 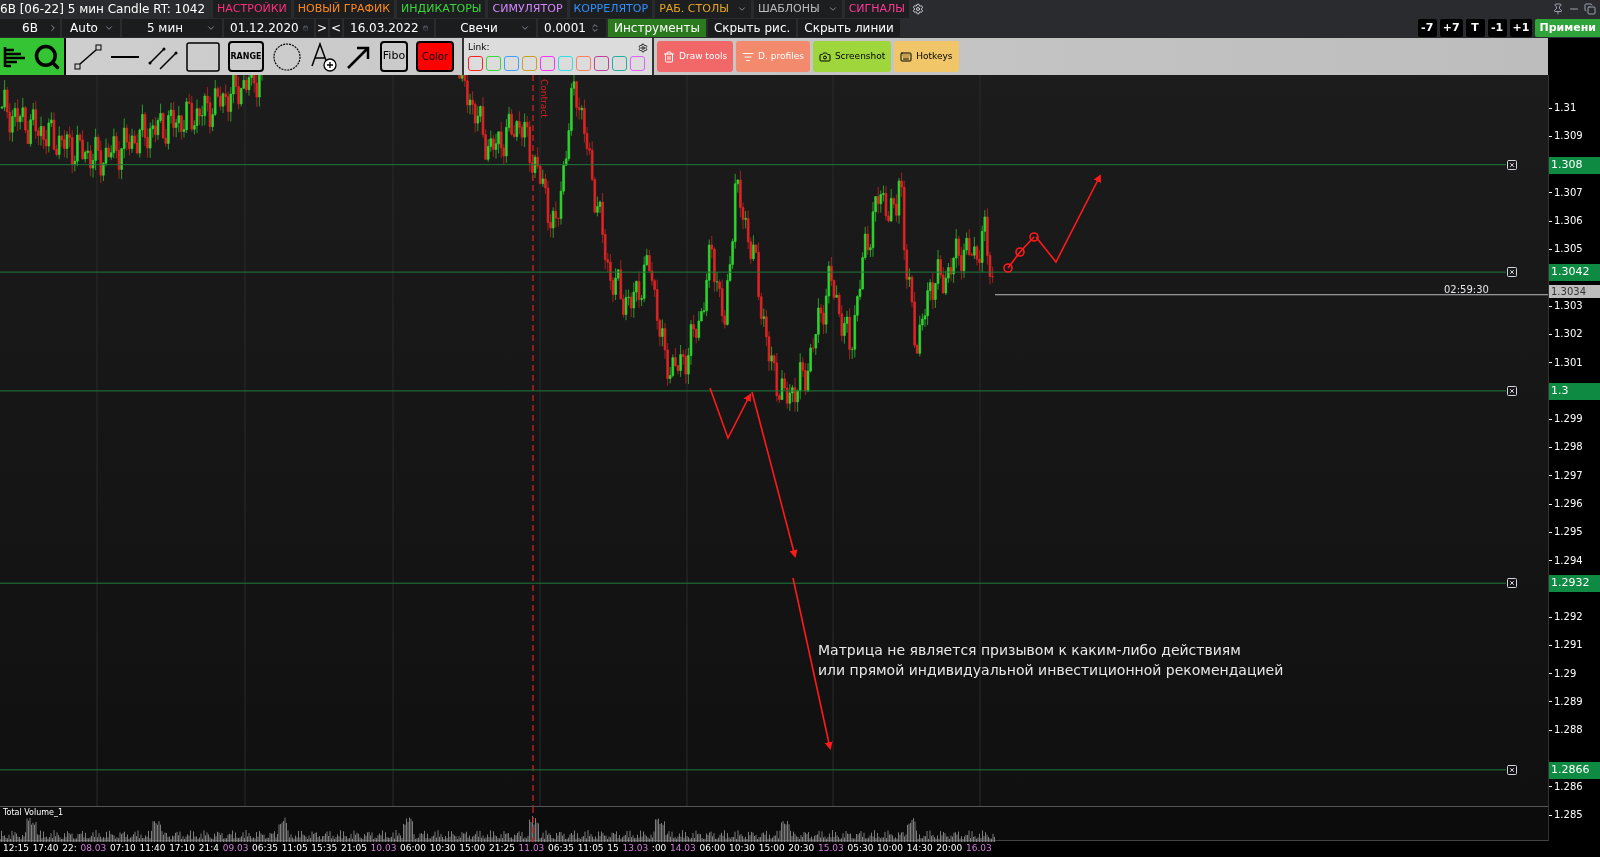 What do you see at coordinates (1451, 28) in the screenshot?
I see `shift-button: +7` at bounding box center [1451, 28].